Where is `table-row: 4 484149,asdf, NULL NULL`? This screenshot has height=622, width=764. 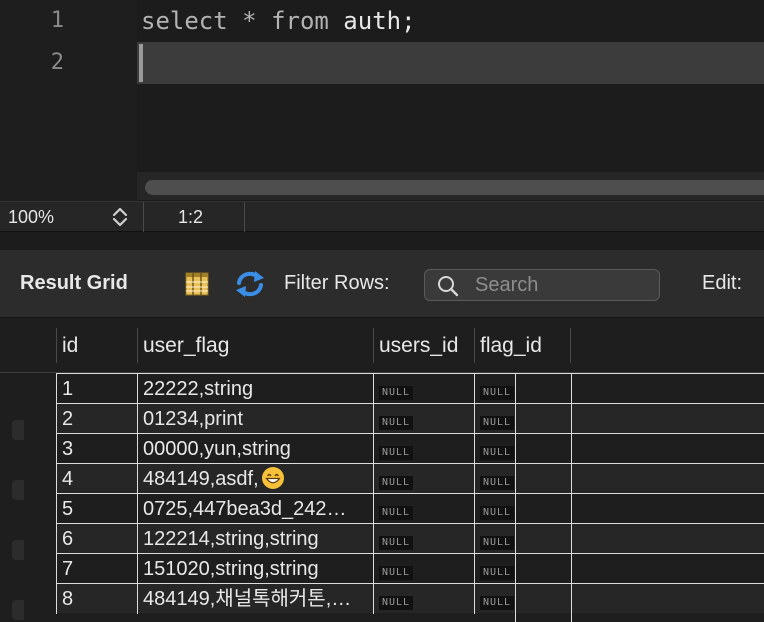
table-row: 4 484149,asdf, NULL NULL is located at coordinates (410, 478).